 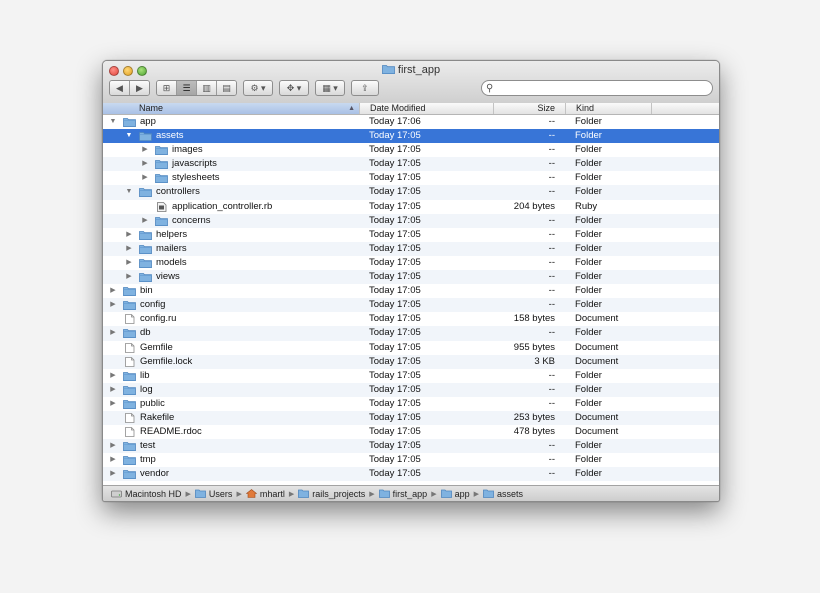 I want to click on file-size: 3 KB, so click(x=544, y=361).